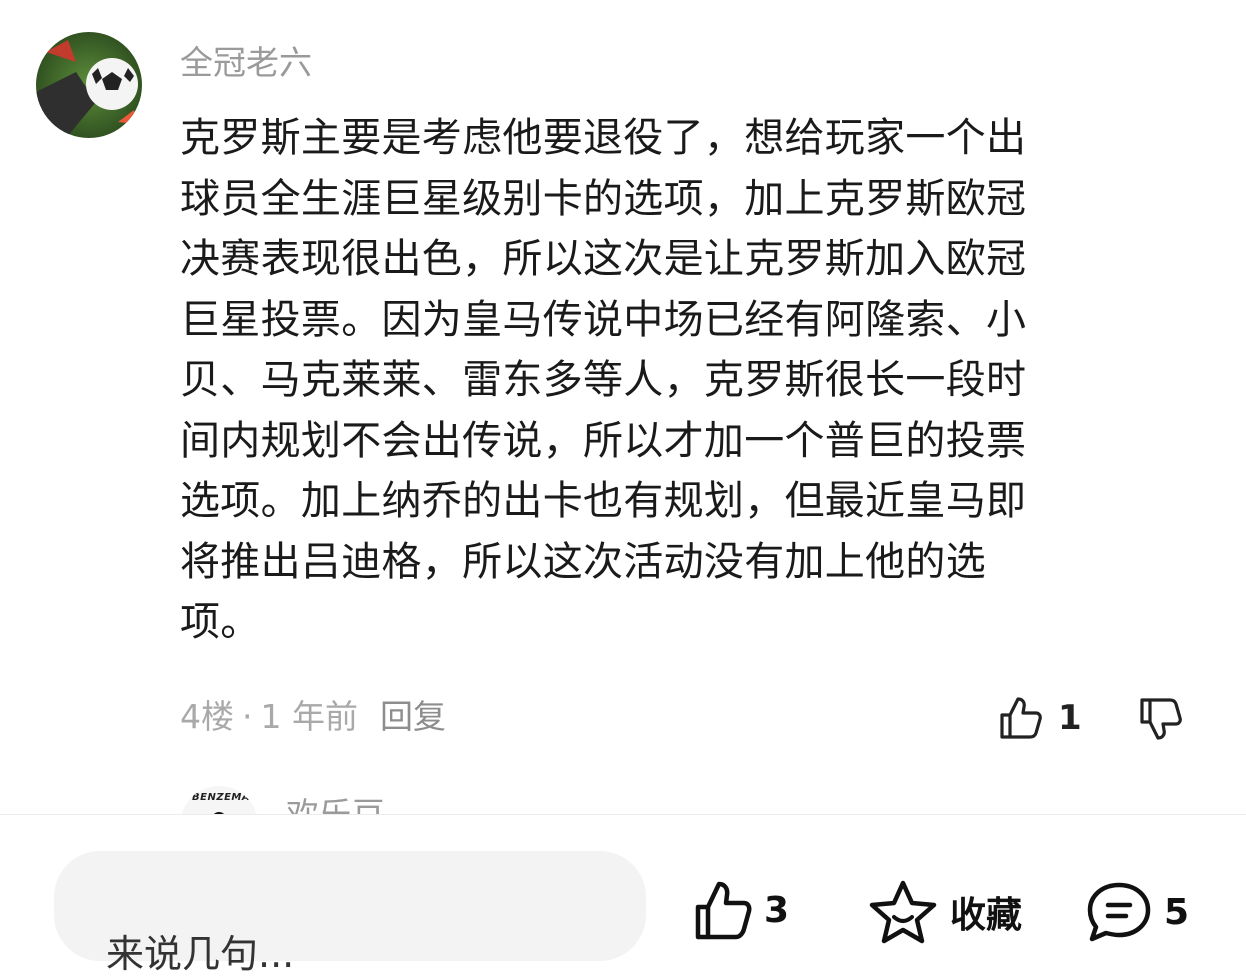 This screenshot has width=1246, height=978. Describe the element at coordinates (220, 622) in the screenshot. I see `comment-line: 项。` at that location.